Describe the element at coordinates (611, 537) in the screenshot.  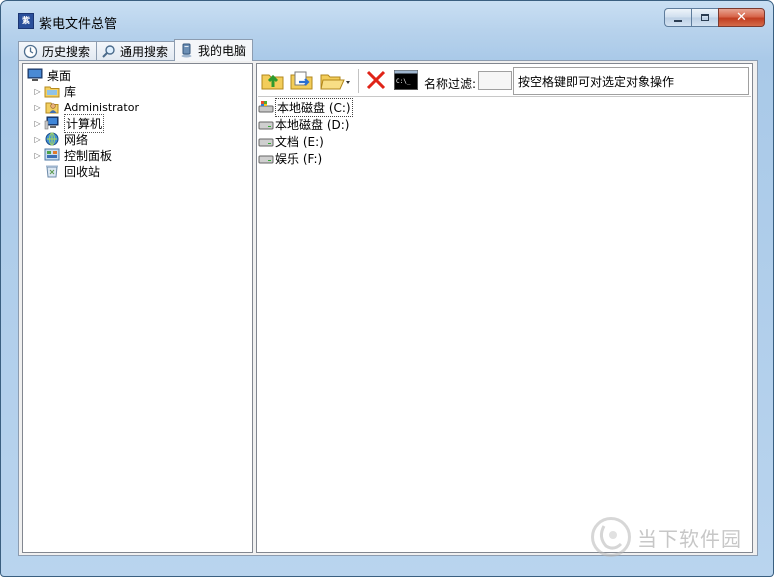
I see `watermark-logo-icon` at that location.